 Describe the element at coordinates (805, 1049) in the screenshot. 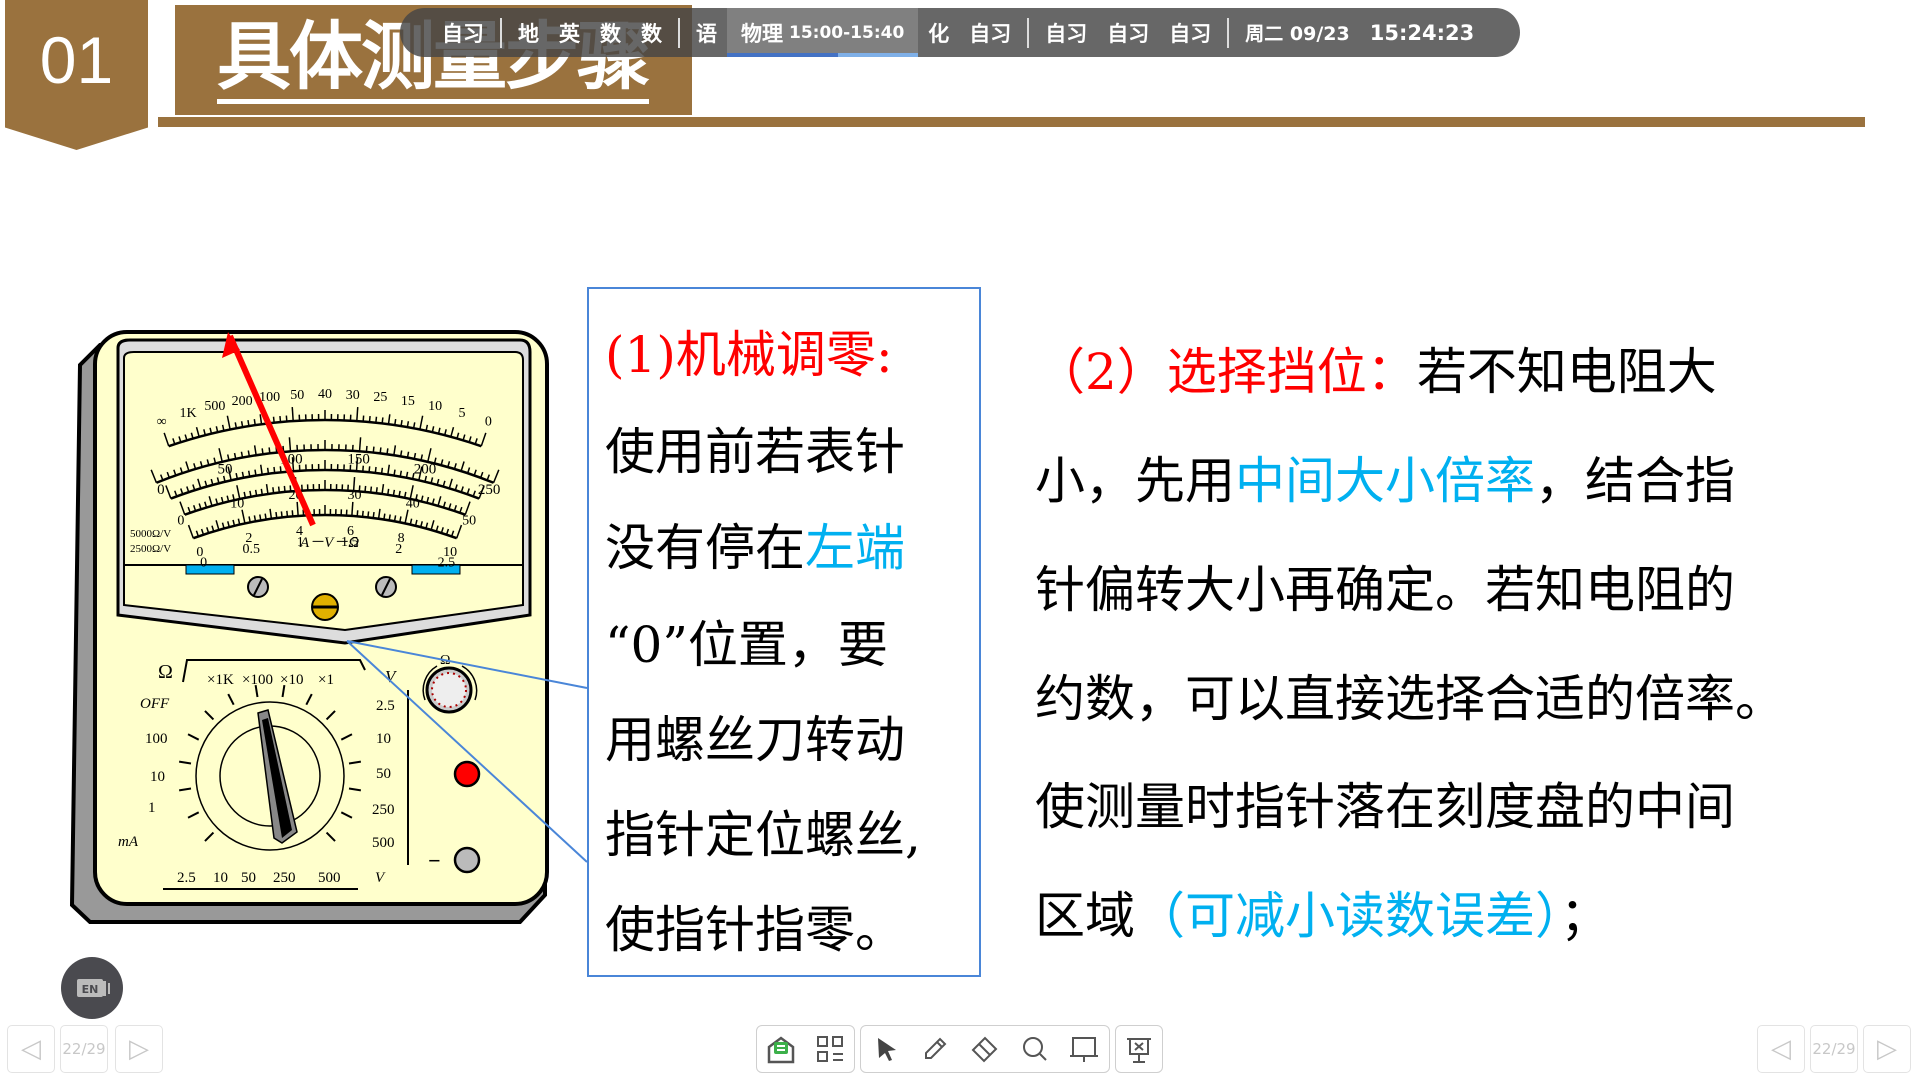

I see `toolbar-group-apps` at that location.